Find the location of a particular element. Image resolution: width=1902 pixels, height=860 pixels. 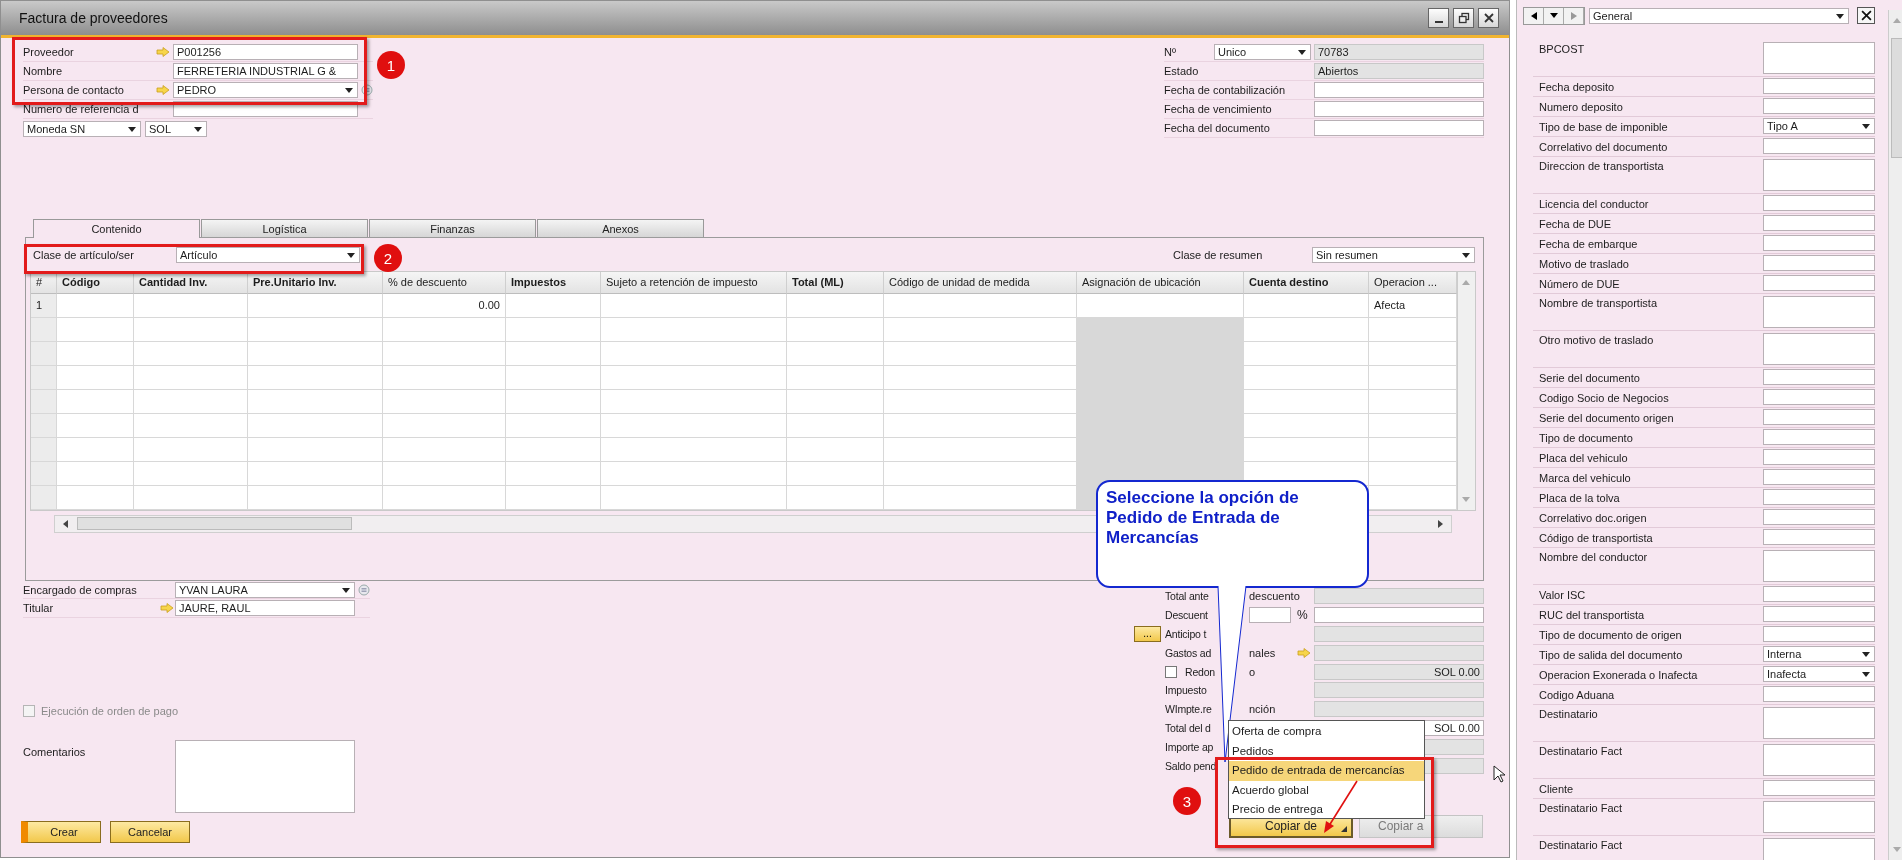

amount-field: SOL 0.00 is located at coordinates (1399, 671).